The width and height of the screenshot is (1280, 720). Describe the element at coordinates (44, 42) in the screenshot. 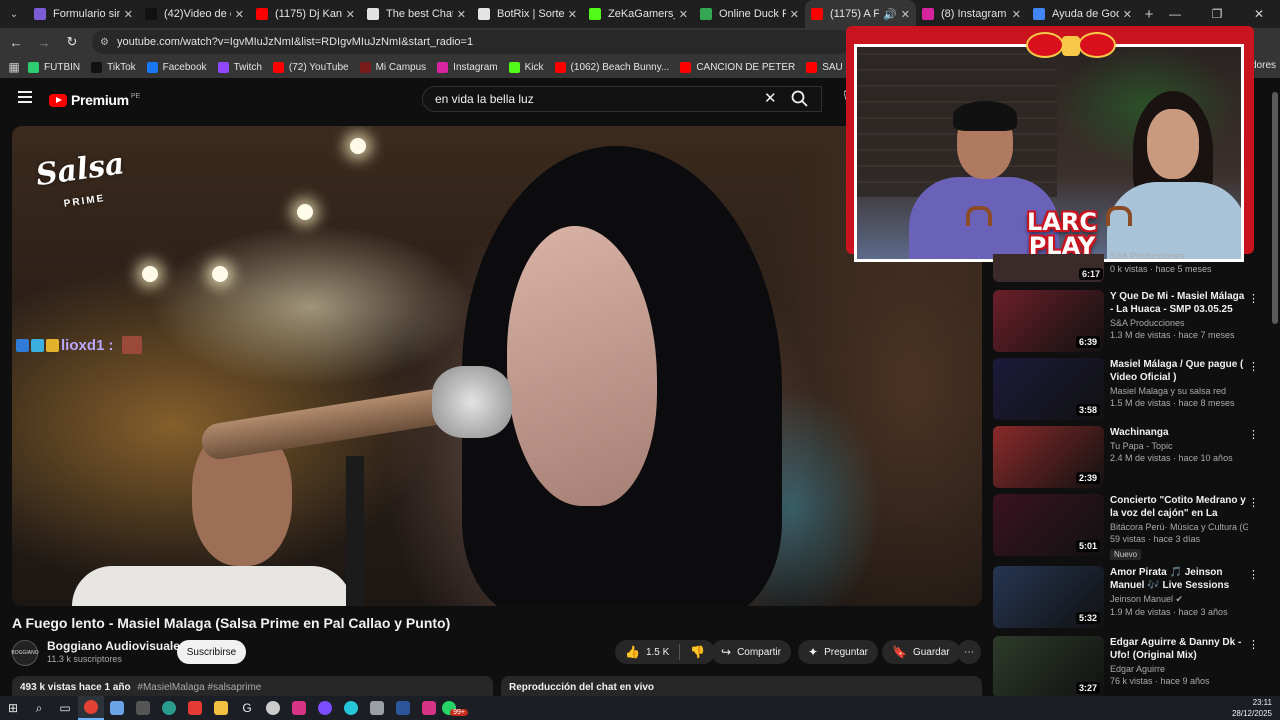

I see `forward-arrow-icon: →` at that location.